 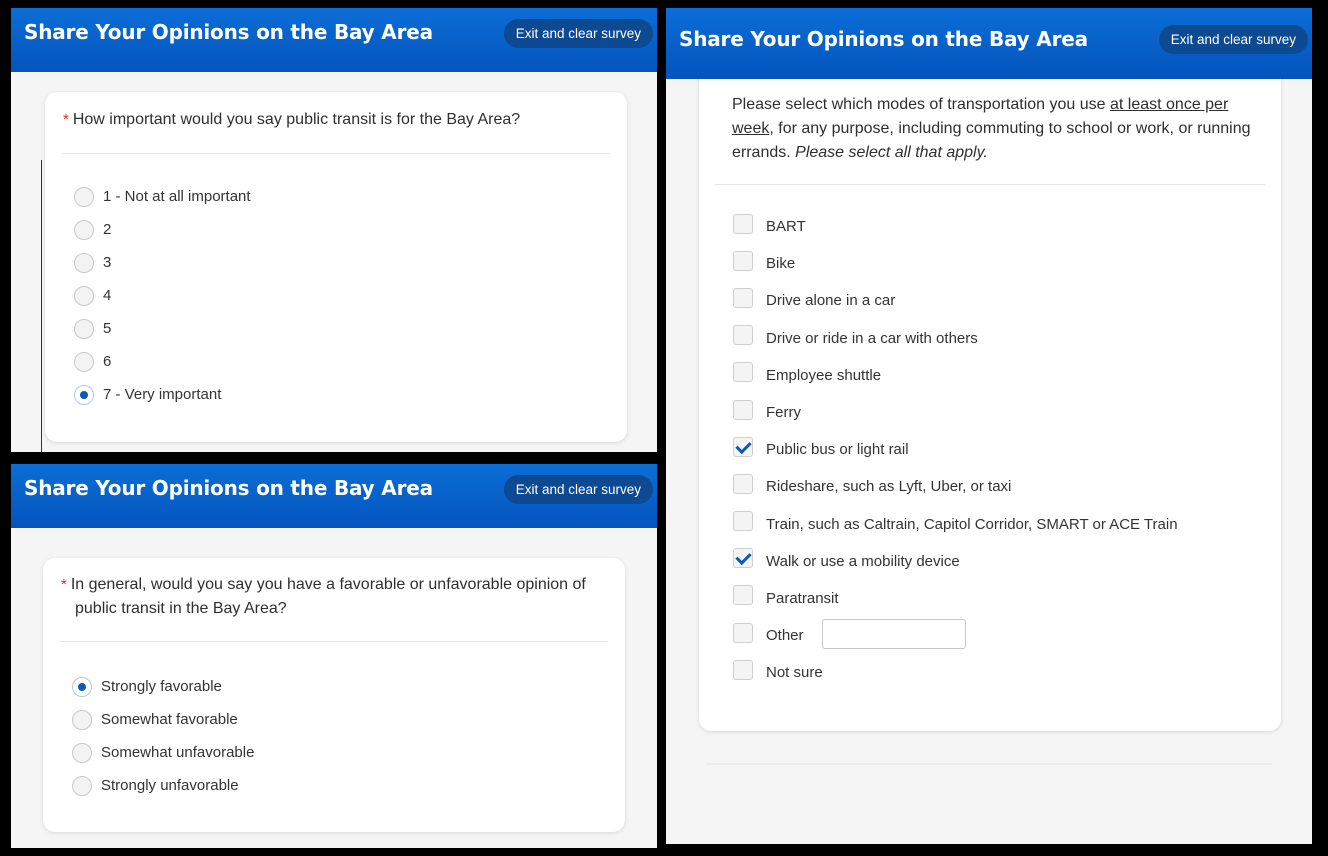 I want to click on checkbox-option: Rideshare, such as Lyft, Uber, or taxi, so click(x=955, y=486).